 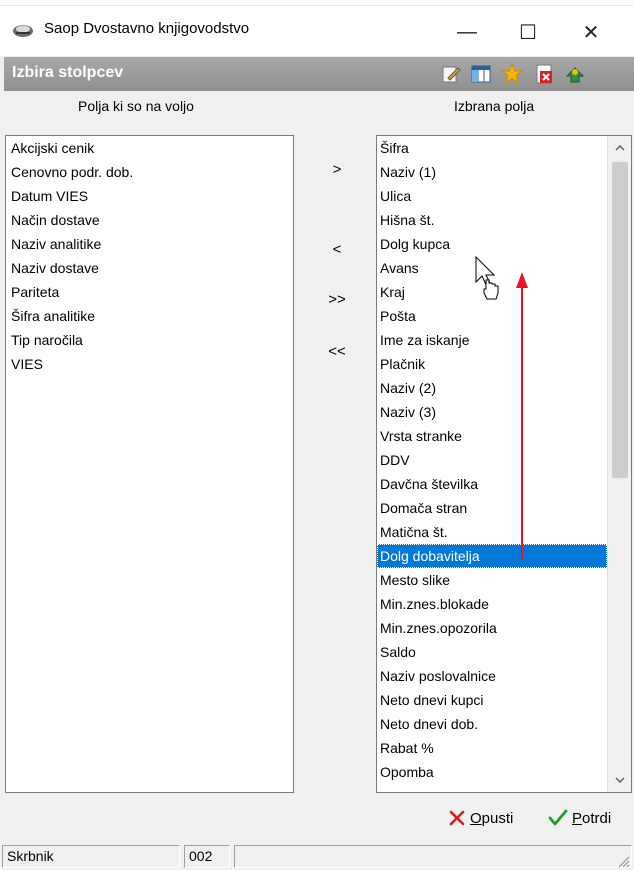 What do you see at coordinates (492, 724) in the screenshot?
I see `selected-field-item: Neto dnevi dob.` at bounding box center [492, 724].